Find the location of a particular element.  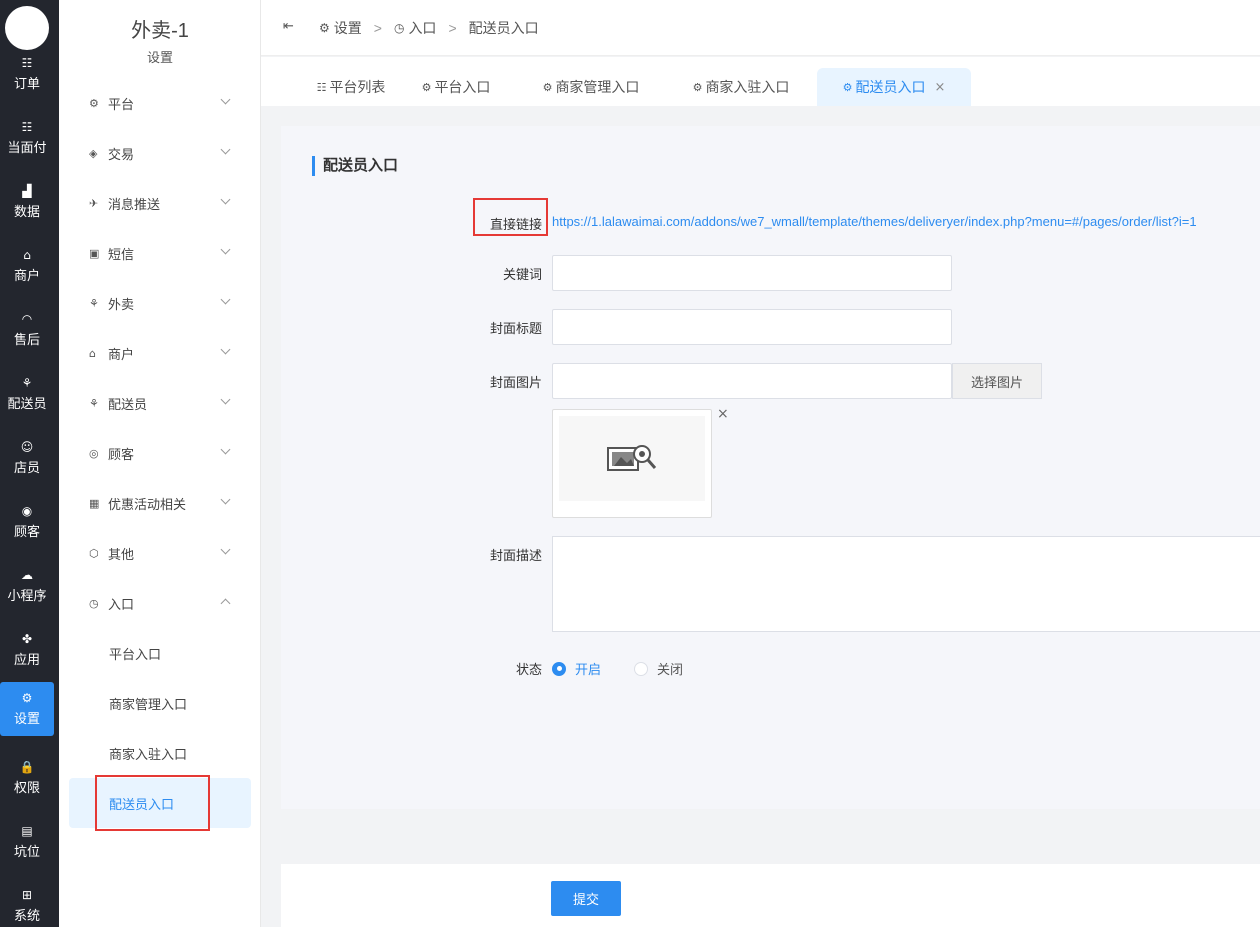

rail-item-label: 商户 is located at coordinates (26, 275).